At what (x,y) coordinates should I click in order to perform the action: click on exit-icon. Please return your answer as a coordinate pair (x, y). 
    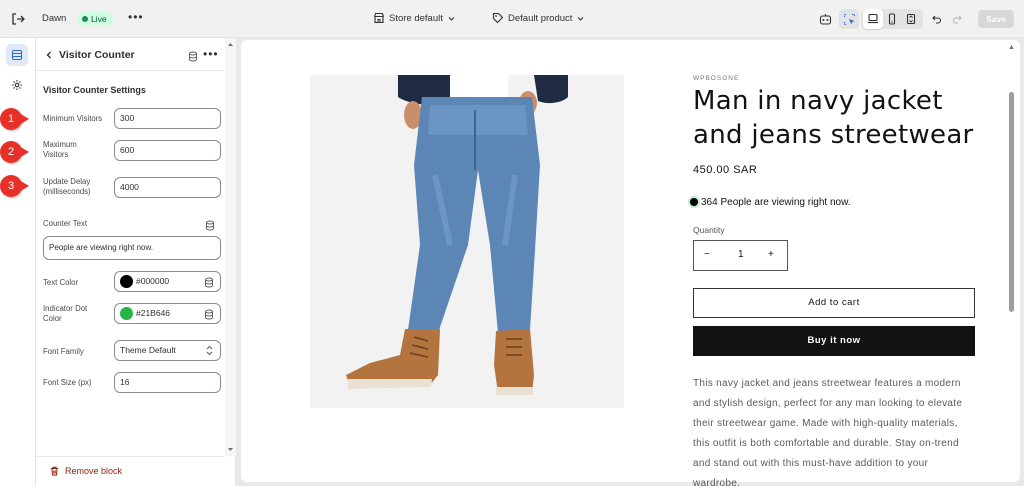
    Looking at the image, I should click on (18, 19).